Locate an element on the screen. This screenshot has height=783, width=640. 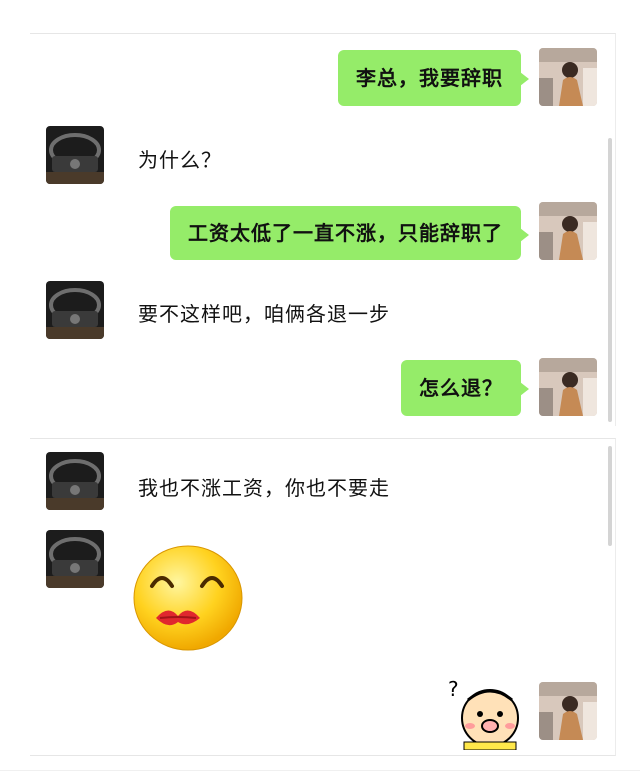
boss-message-text: 要不这样吧，咱俩各退一步 is located at coordinates (264, 312).